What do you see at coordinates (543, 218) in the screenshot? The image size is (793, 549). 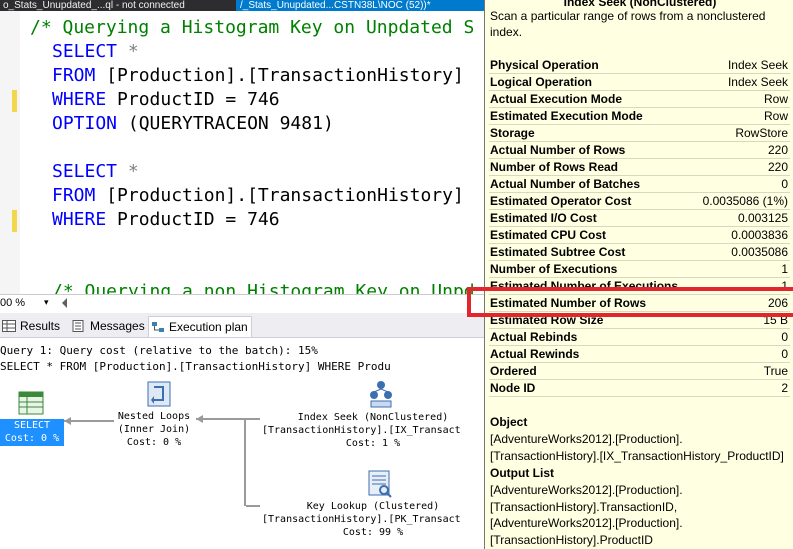 I see `property-label: Estimated I/O Cost` at bounding box center [543, 218].